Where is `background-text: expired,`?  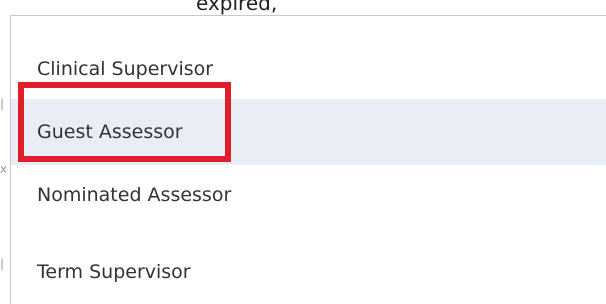
background-text: expired, is located at coordinates (237, 7).